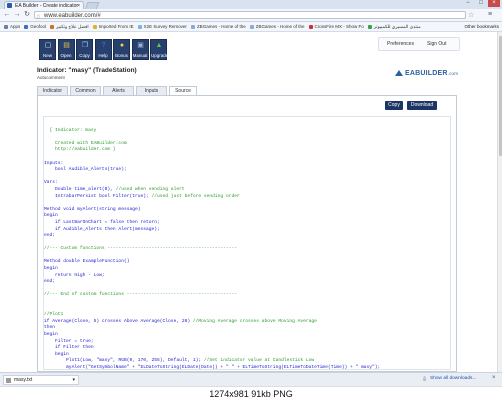 Image resolution: width=502 pixels, height=401 pixels. I want to click on back-icon: ←, so click(7, 15).